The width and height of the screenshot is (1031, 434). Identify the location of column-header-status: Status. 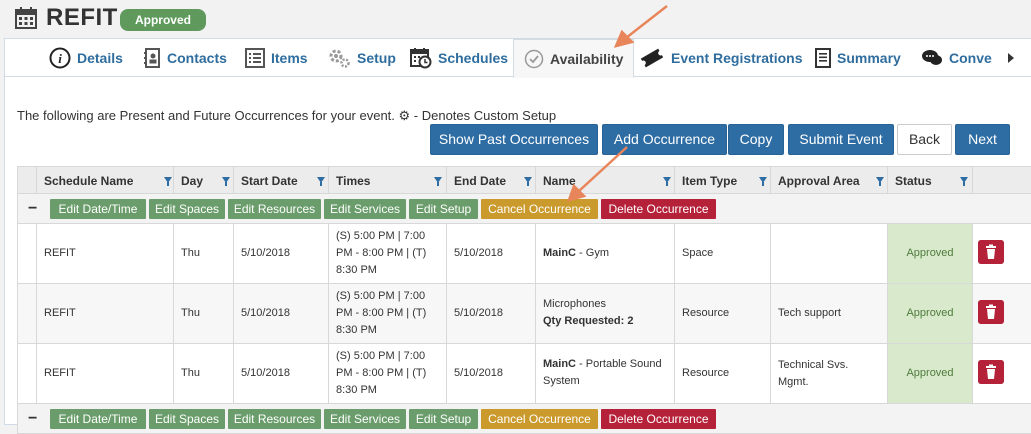
(929, 181).